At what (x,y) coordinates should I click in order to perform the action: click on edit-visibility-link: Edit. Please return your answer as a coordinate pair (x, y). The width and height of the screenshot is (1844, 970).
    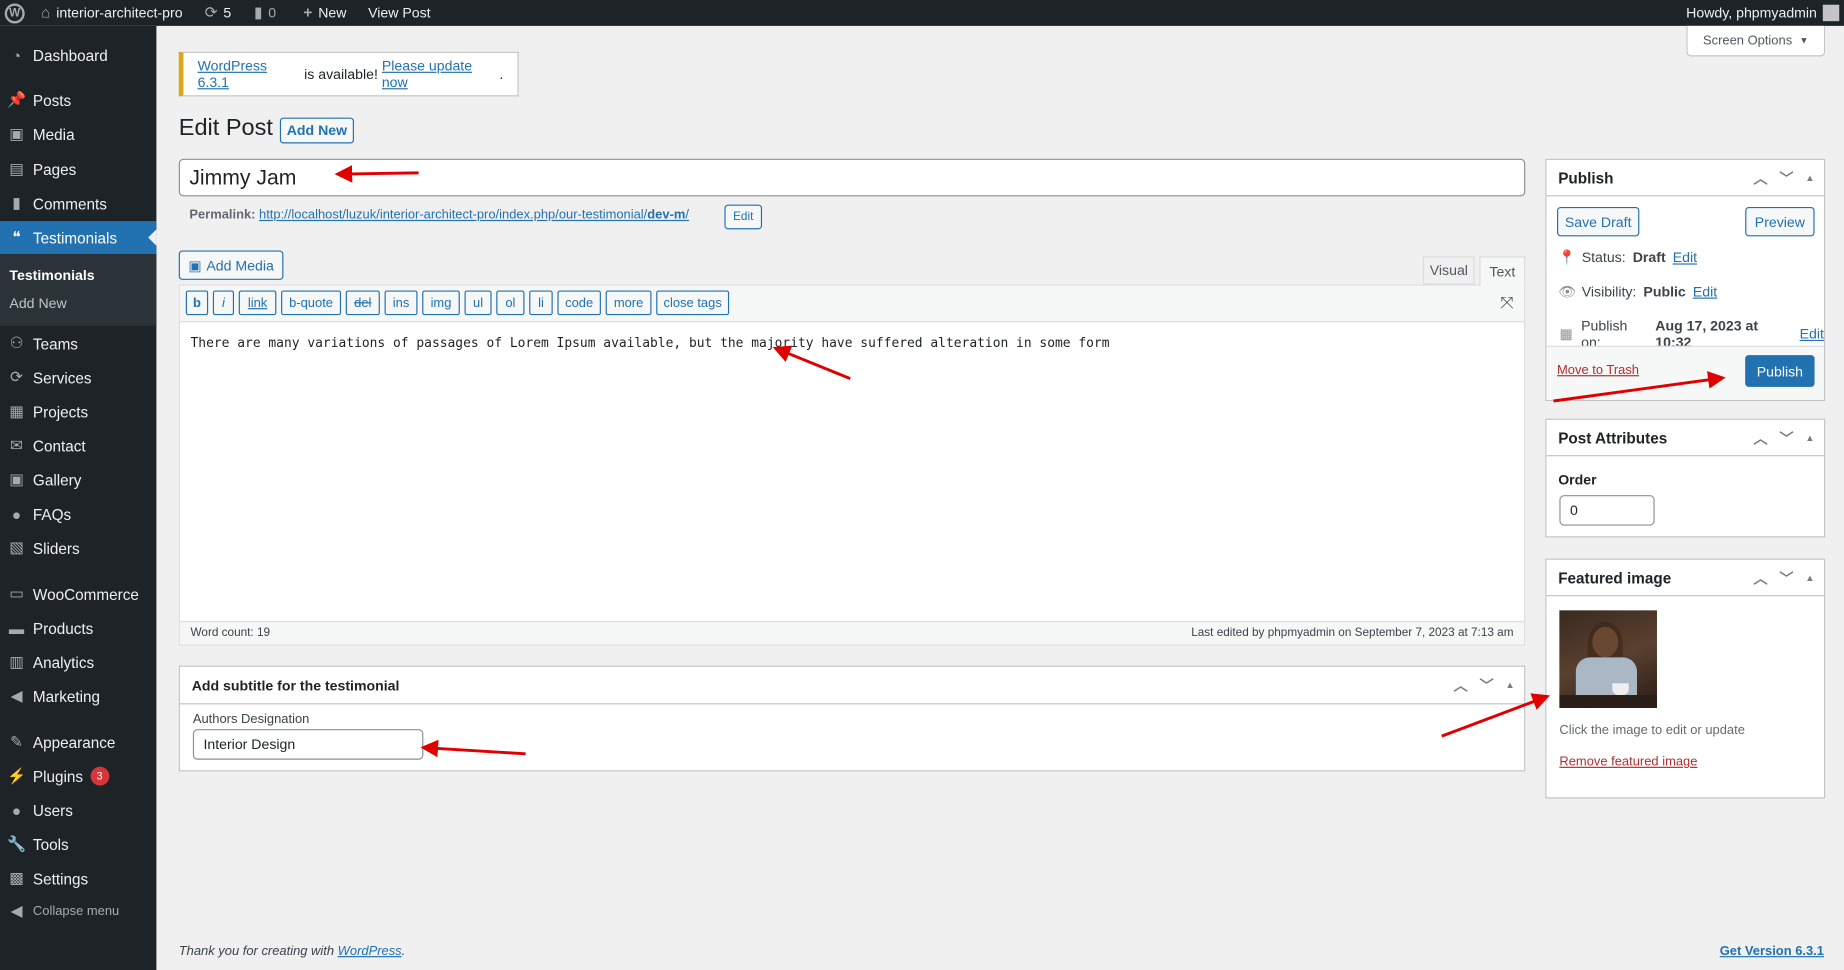
    Looking at the image, I should click on (1705, 291).